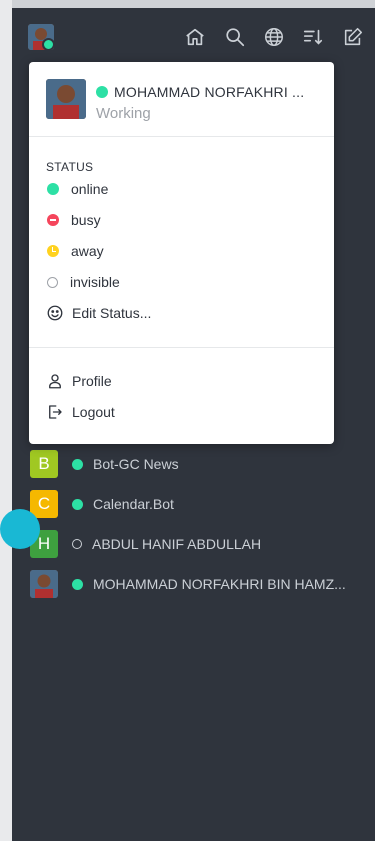 The image size is (375, 841). I want to click on status-option-away: away, so click(75, 251).